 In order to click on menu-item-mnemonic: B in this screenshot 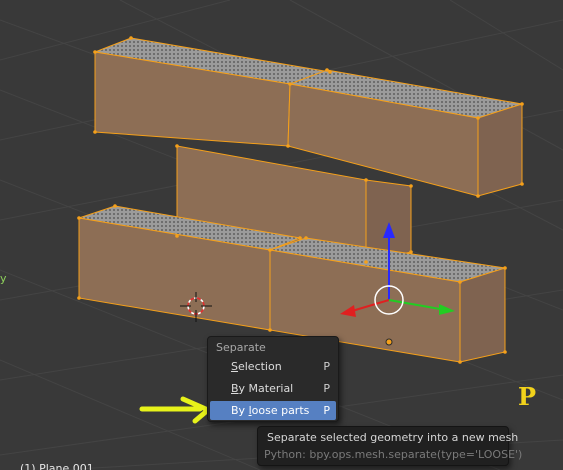, I will do `click(235, 388)`.